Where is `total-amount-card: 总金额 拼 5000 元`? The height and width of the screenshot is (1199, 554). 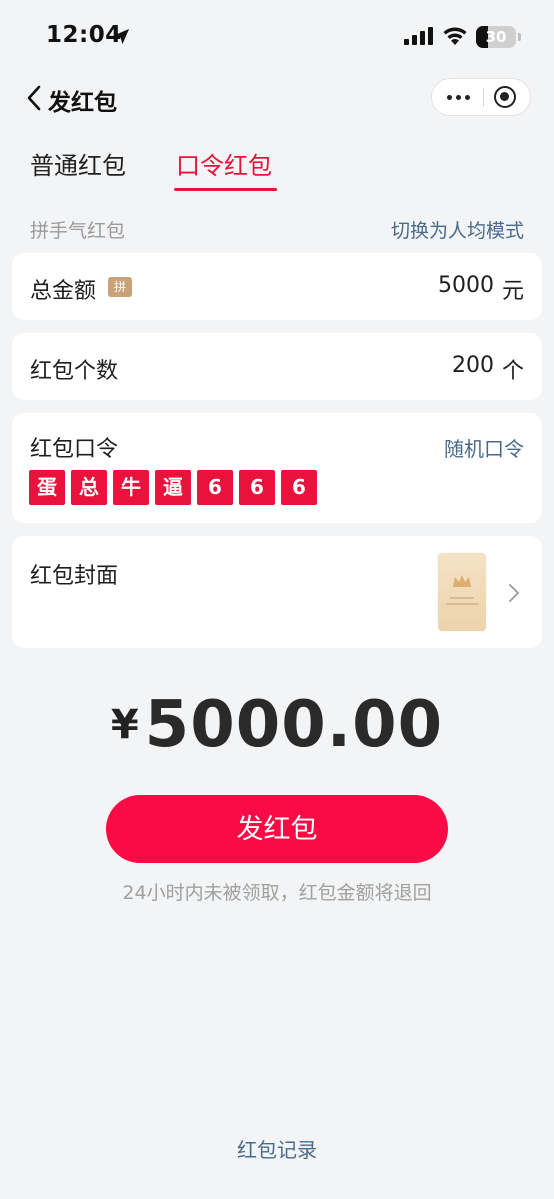 total-amount-card: 总金额 拼 5000 元 is located at coordinates (277, 286).